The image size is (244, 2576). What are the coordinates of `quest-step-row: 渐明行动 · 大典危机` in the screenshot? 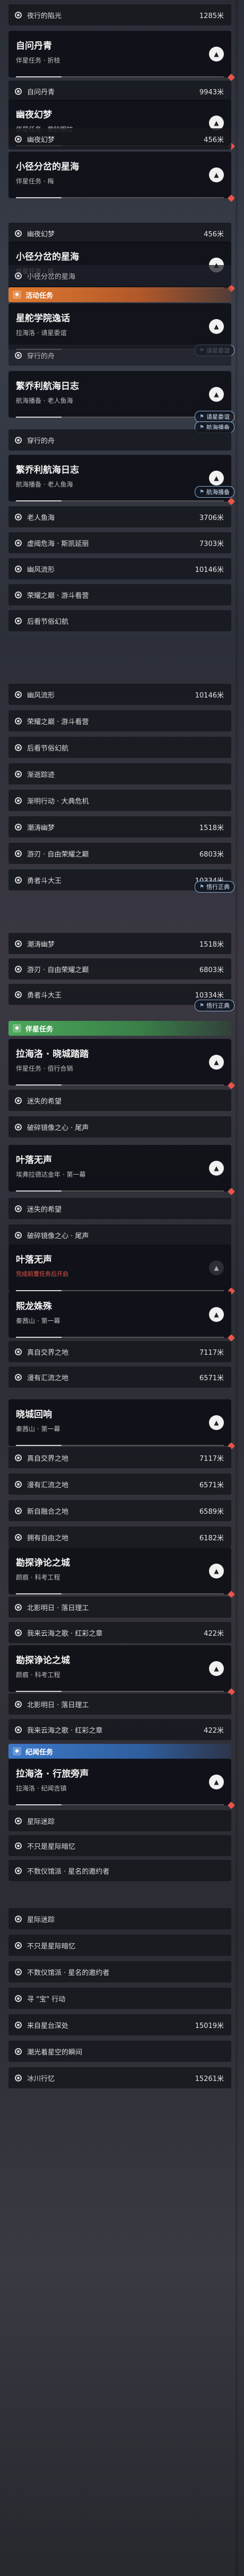 It's located at (120, 800).